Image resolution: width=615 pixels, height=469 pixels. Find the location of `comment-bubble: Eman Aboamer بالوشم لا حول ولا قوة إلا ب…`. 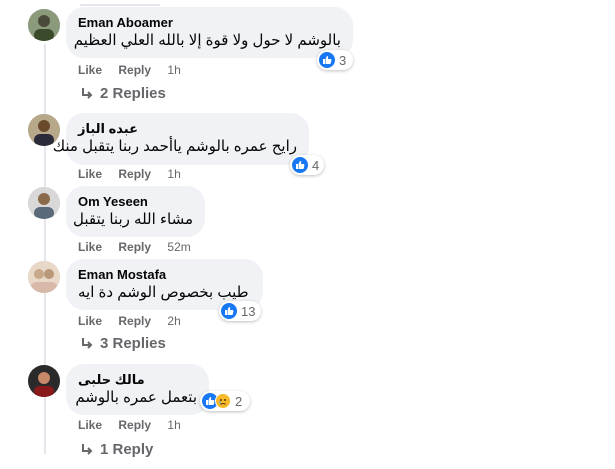

comment-bubble: Eman Aboamer بالوشم لا حول ولا قوة إلا ب… is located at coordinates (209, 32).